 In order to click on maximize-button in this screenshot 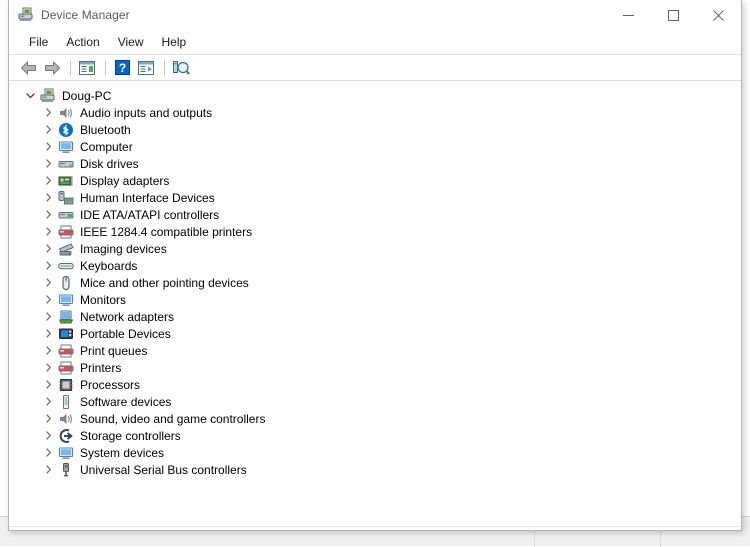, I will do `click(673, 15)`.